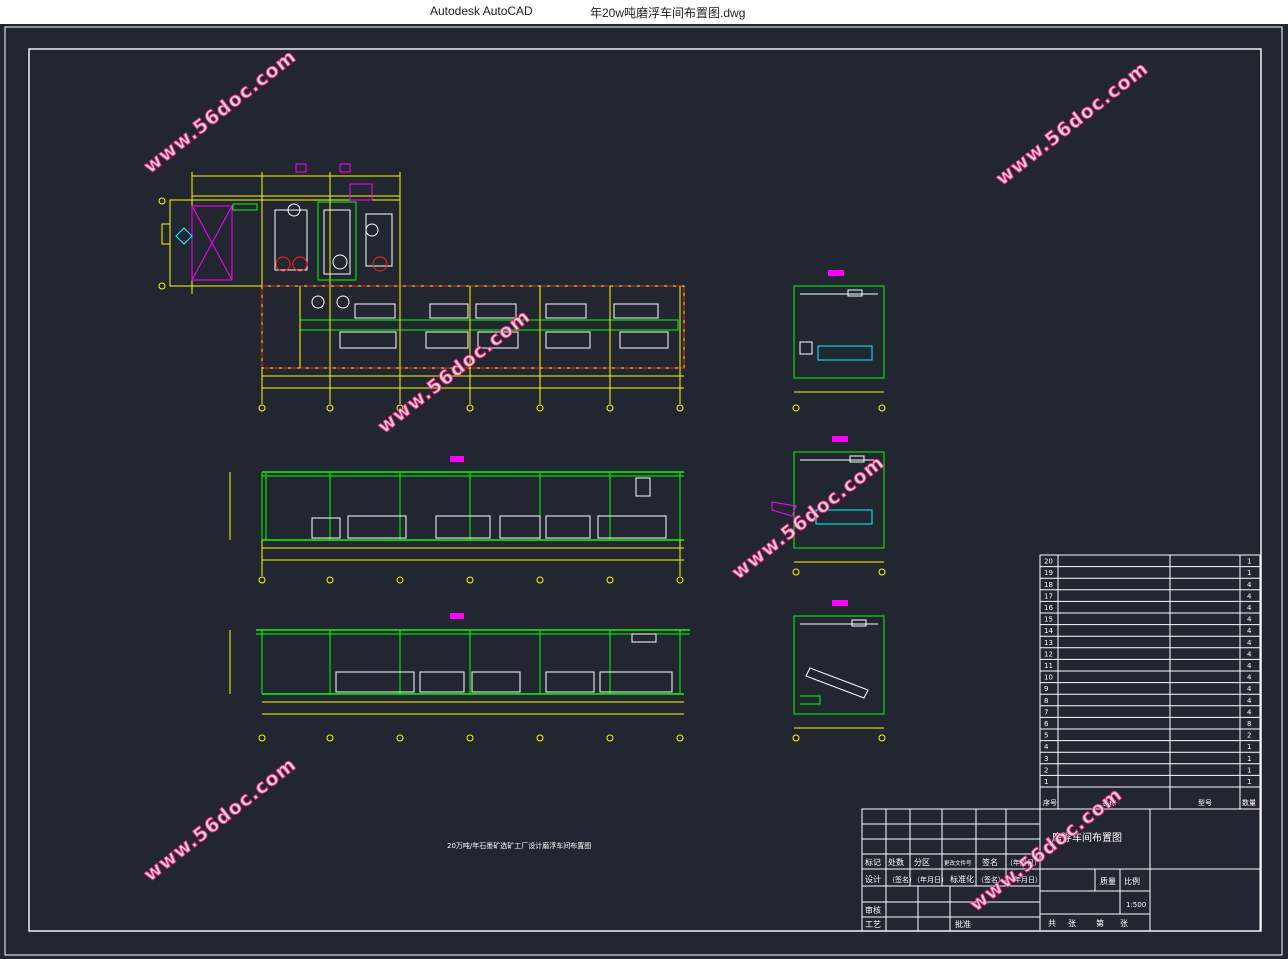 The image size is (1288, 959). Describe the element at coordinates (1048, 631) in the screenshot. I see `parts-row-number: 14` at that location.